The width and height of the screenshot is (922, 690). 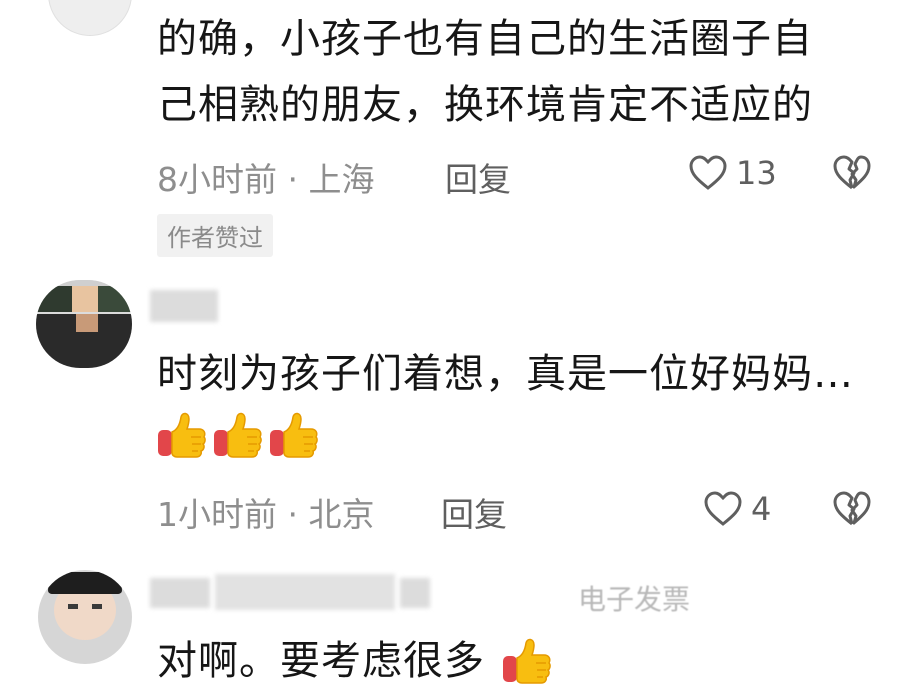 What do you see at coordinates (634, 599) in the screenshot?
I see `username-partial-text: 电子发票` at bounding box center [634, 599].